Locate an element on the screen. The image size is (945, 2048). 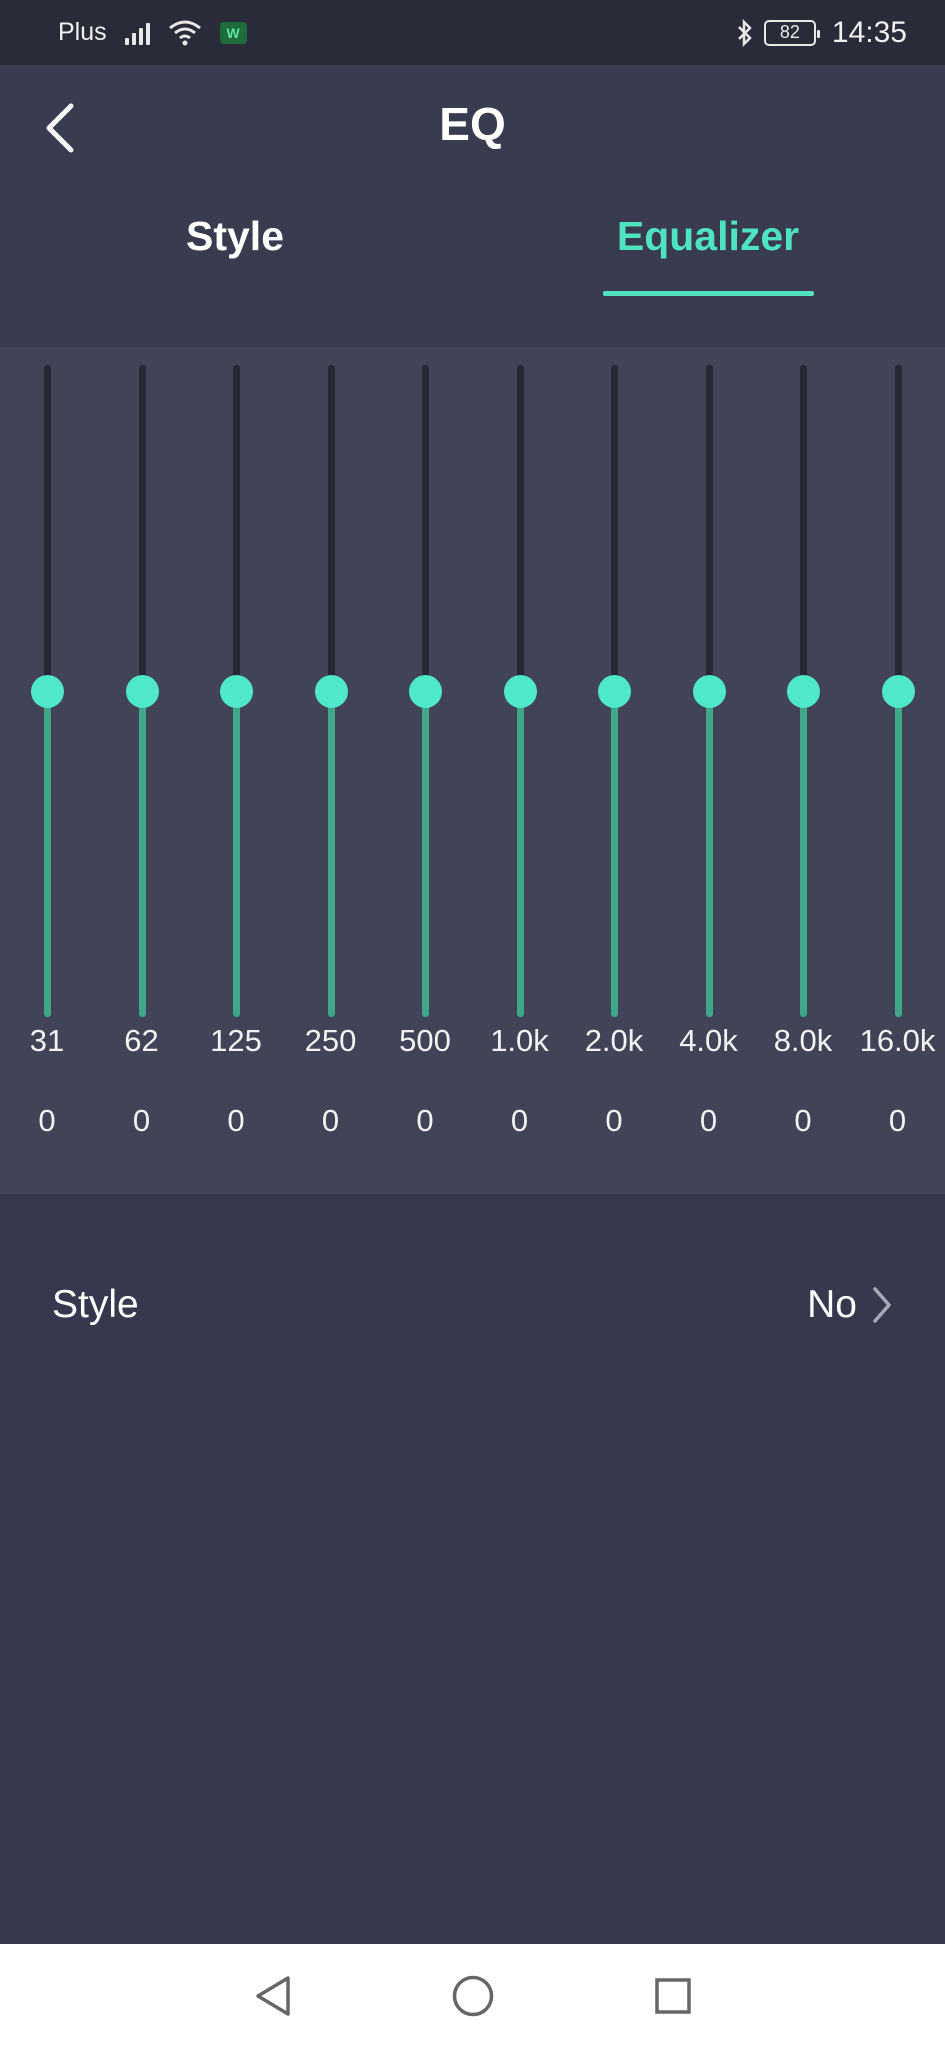
eq-band: 2.0k 0 is located at coordinates (614, 770).